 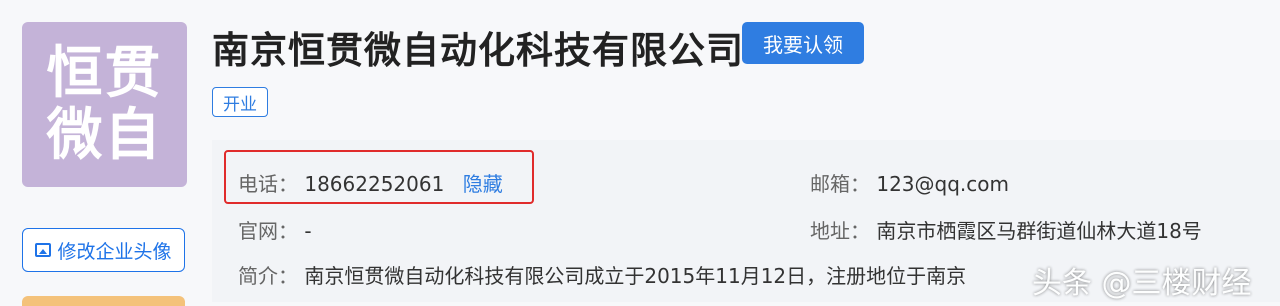 What do you see at coordinates (803, 43) in the screenshot?
I see `claim-button: 我要认领` at bounding box center [803, 43].